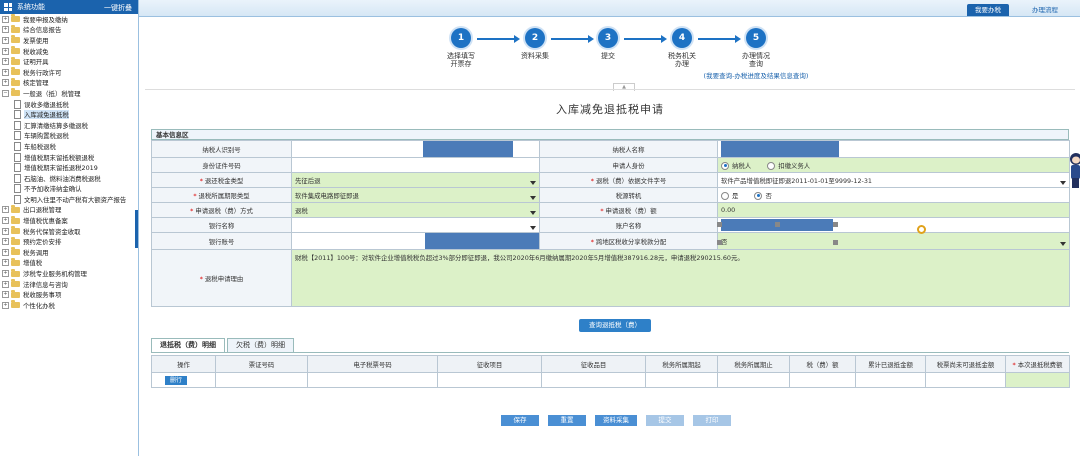 The width and height of the screenshot is (1080, 456). Describe the element at coordinates (260, 345) in the screenshot. I see `tab-arrears-detail: 欠税（费）明细` at that location.